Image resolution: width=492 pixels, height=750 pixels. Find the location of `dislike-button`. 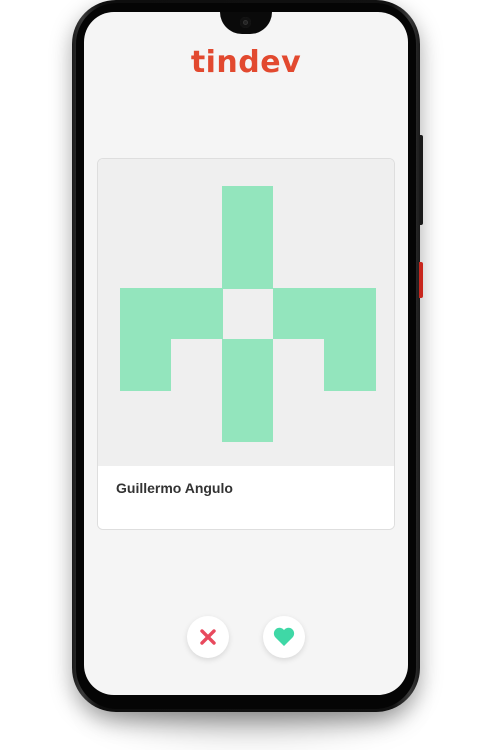

dislike-button is located at coordinates (208, 637).